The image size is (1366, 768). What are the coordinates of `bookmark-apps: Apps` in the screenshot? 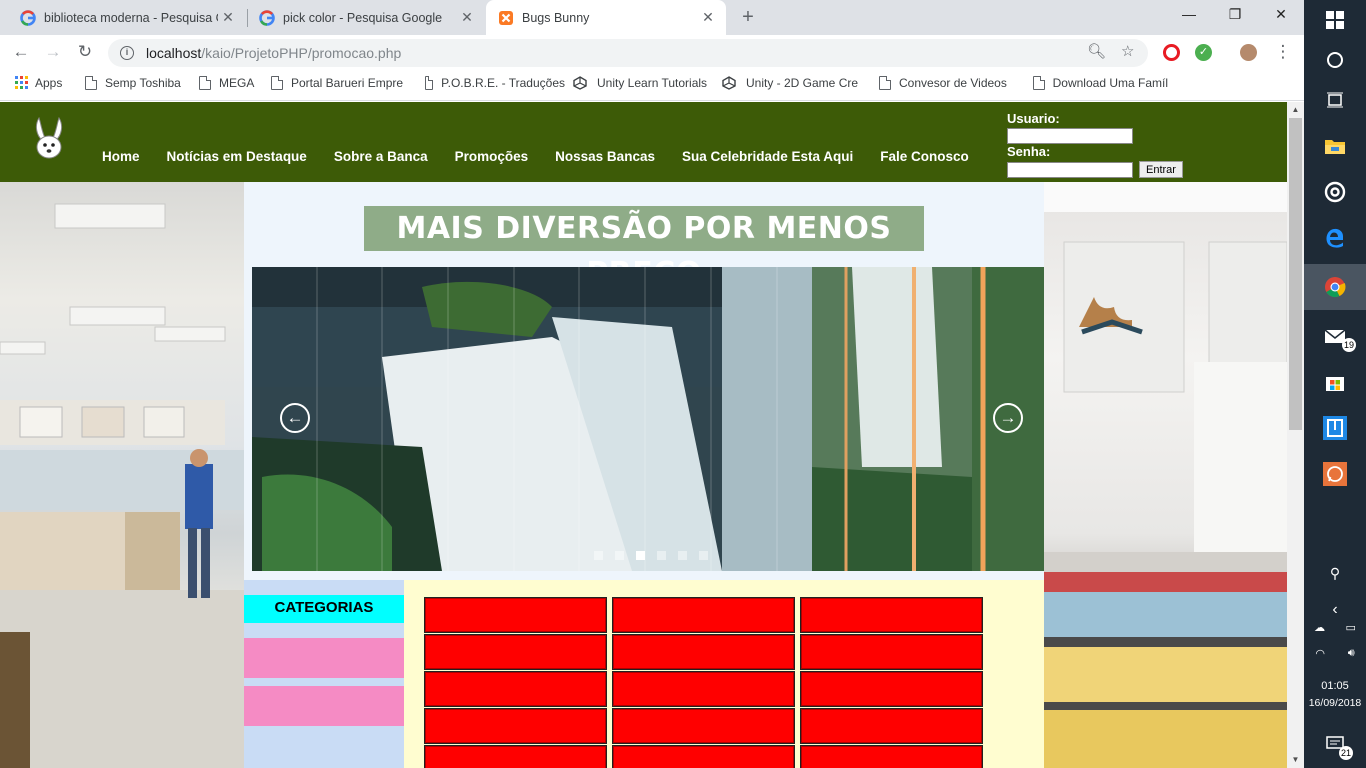 It's located at (38, 83).